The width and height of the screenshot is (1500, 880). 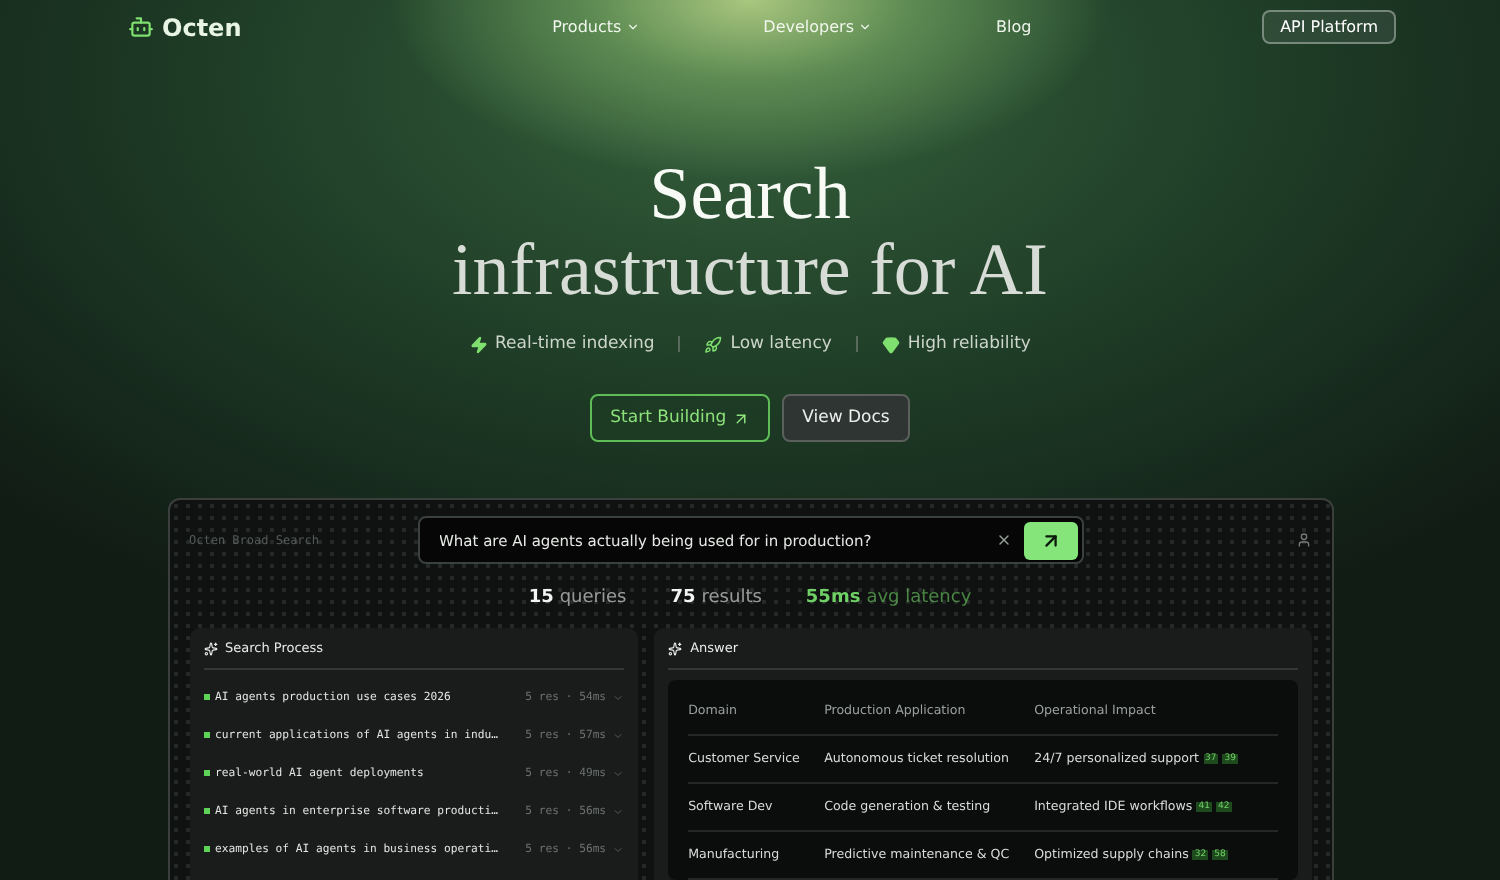 What do you see at coordinates (593, 598) in the screenshot?
I see `stat-label: queries` at bounding box center [593, 598].